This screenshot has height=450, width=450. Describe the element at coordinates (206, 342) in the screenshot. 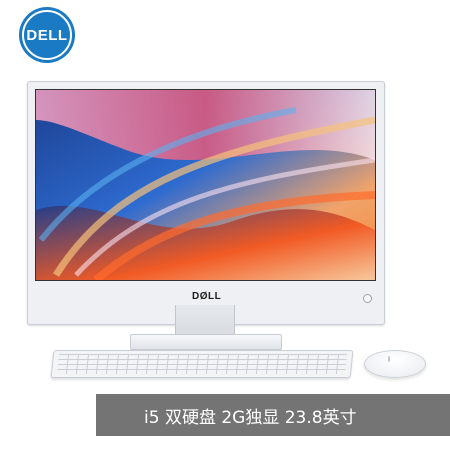

I see `monitor-stand-base` at that location.